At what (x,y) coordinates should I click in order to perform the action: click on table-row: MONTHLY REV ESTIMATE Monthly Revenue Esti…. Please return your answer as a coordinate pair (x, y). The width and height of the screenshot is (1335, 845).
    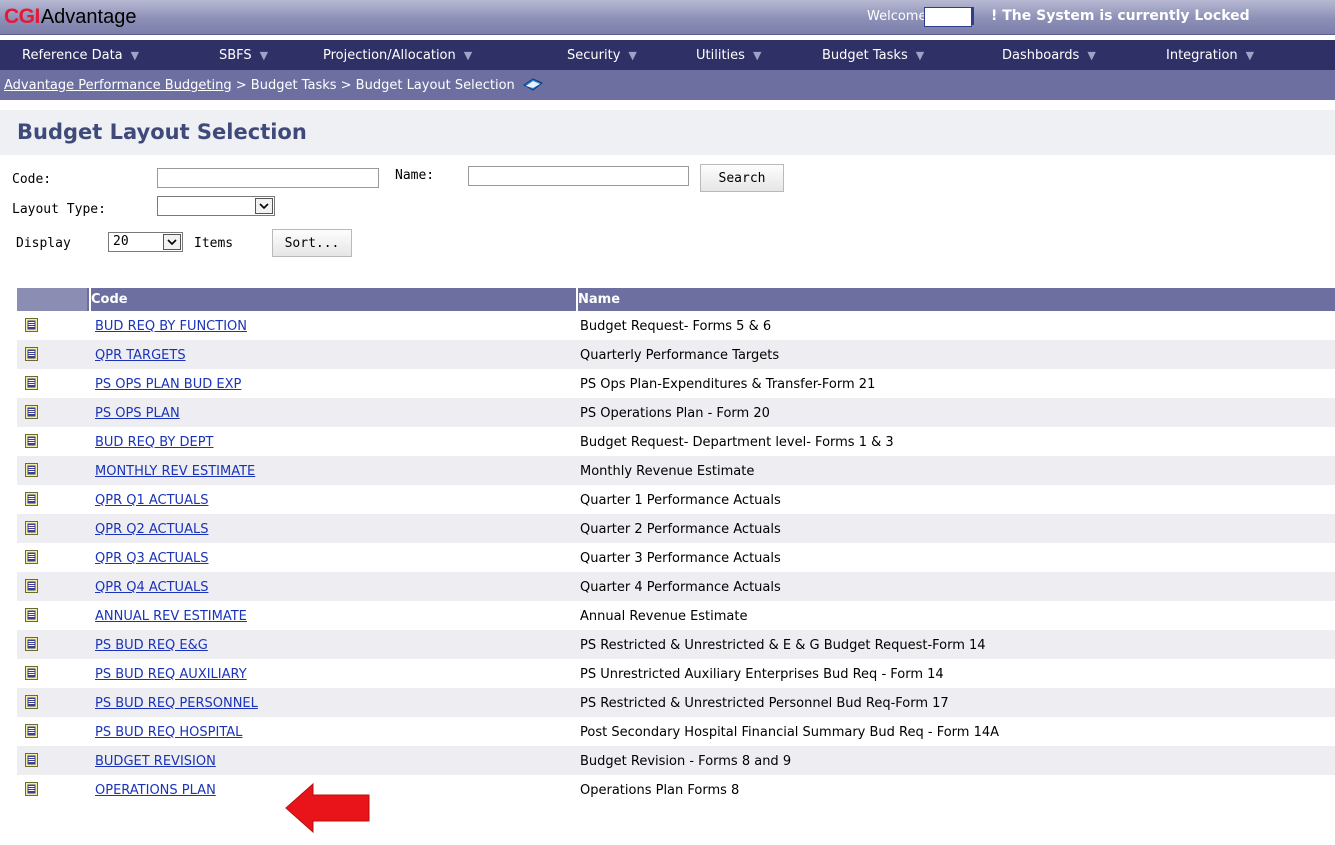
    Looking at the image, I should click on (676, 470).